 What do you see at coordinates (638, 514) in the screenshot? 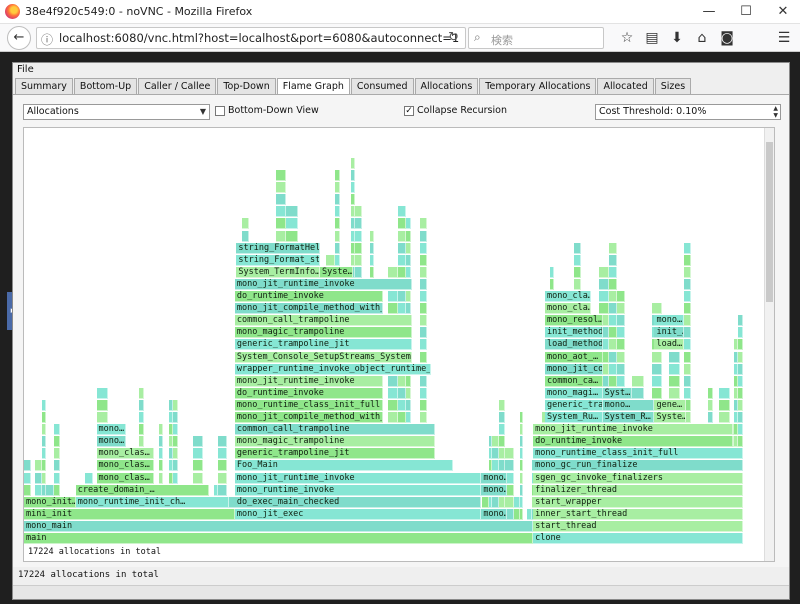
I see `flame-frame: inner_start_thread` at bounding box center [638, 514].